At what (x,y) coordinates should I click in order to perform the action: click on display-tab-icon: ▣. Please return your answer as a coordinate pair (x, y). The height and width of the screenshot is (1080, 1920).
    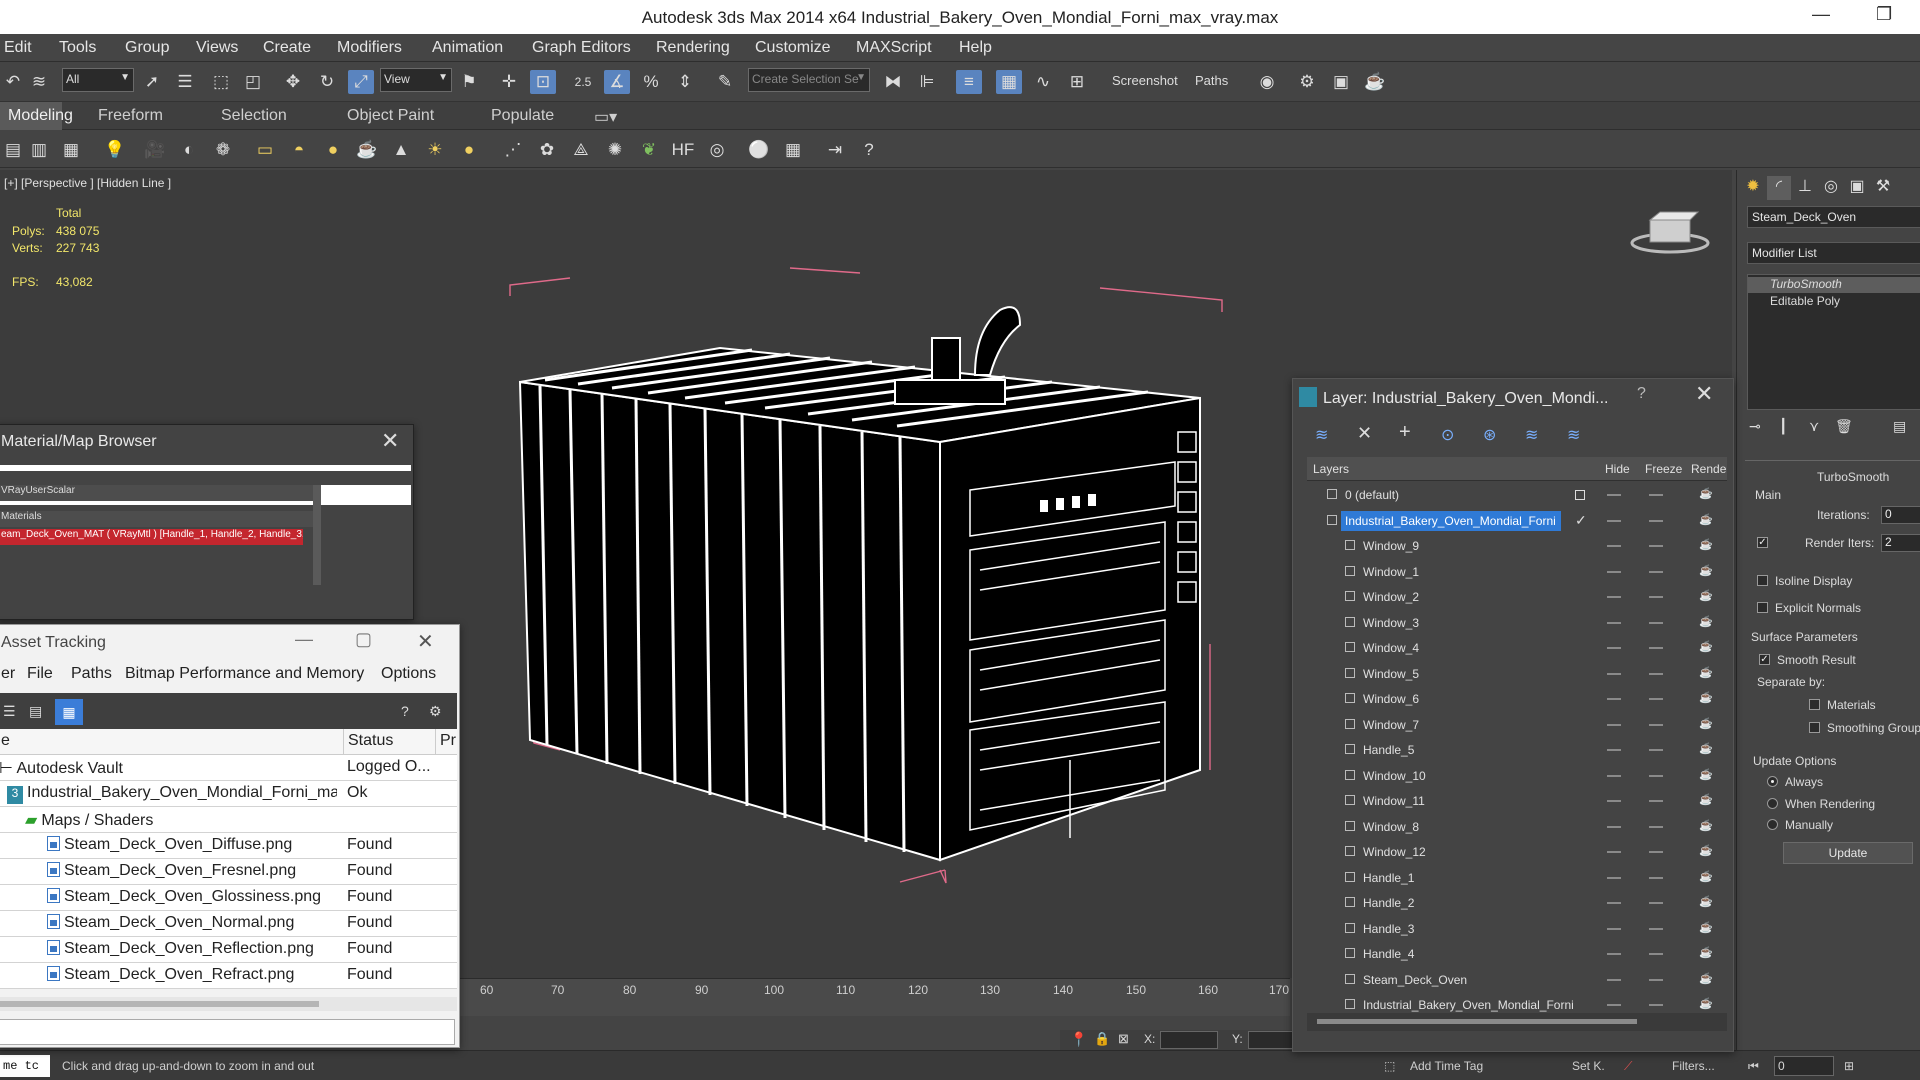
    Looking at the image, I should click on (1857, 188).